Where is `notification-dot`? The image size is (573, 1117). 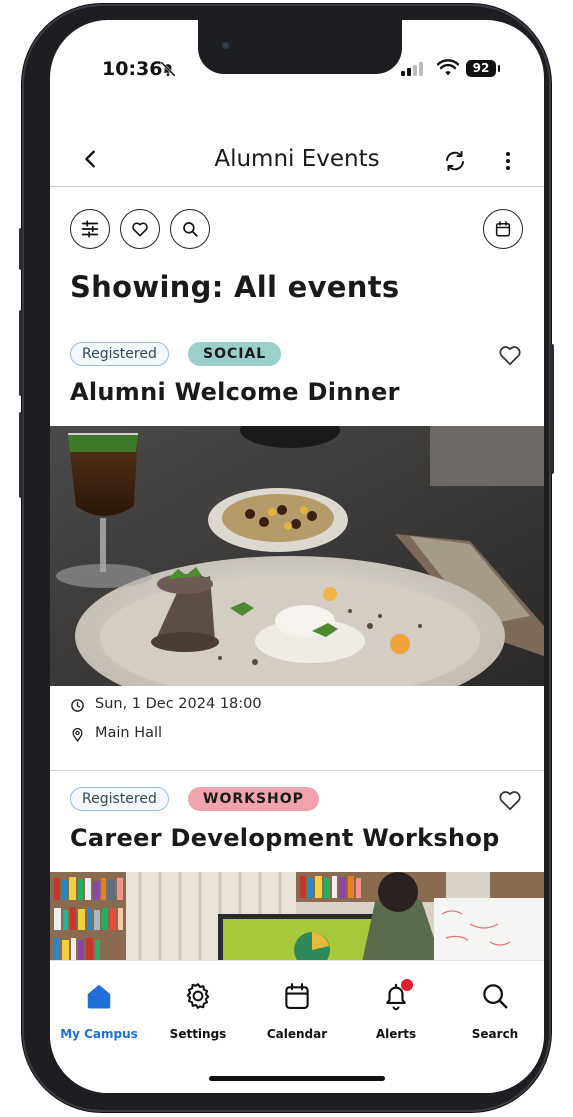 notification-dot is located at coordinates (407, 985).